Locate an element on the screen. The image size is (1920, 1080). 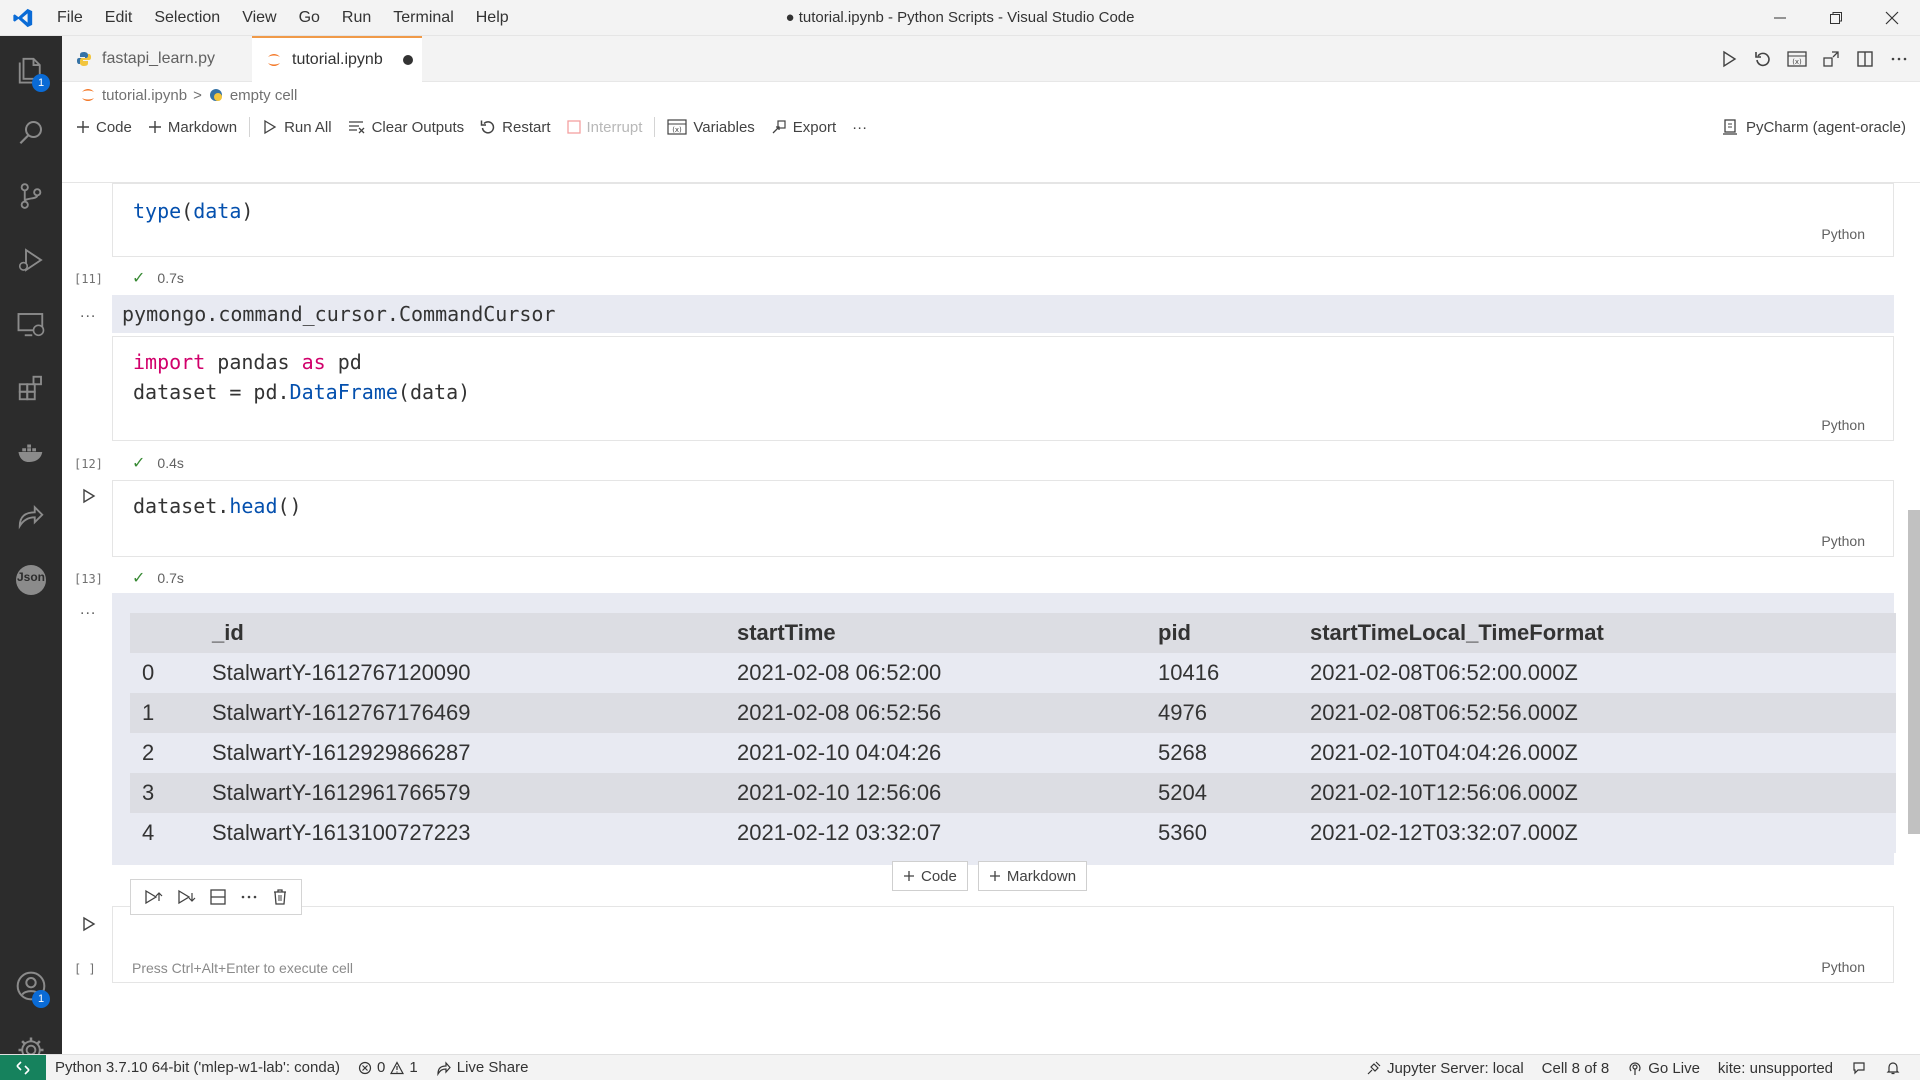
more-actions-button is located at coordinates (1899, 59).